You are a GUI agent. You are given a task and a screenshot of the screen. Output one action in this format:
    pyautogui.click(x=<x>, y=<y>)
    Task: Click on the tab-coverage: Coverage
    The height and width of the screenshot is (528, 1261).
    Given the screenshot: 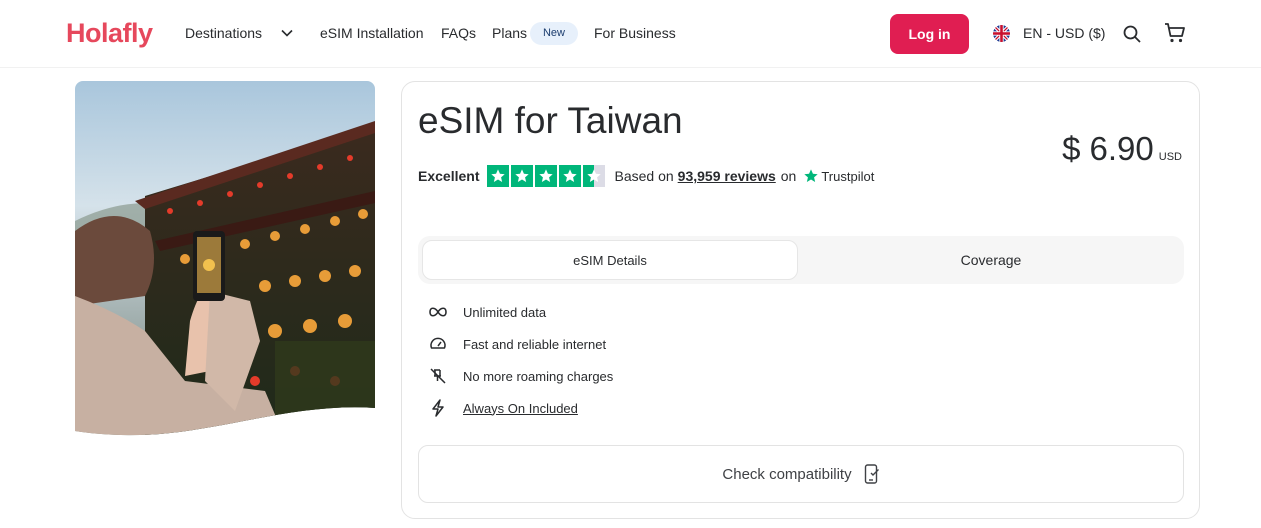 What is the action you would take?
    pyautogui.click(x=991, y=260)
    